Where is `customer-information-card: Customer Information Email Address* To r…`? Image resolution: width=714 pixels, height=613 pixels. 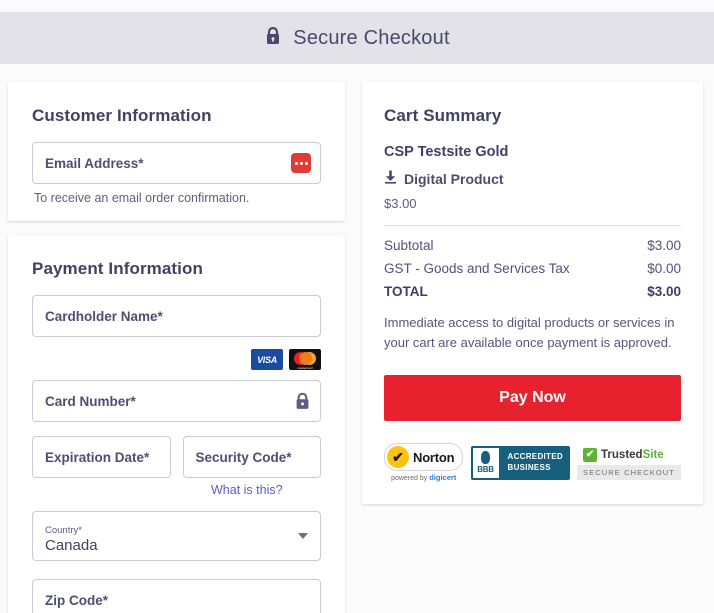
customer-information-card: Customer Information Email Address* To r… is located at coordinates (176, 151).